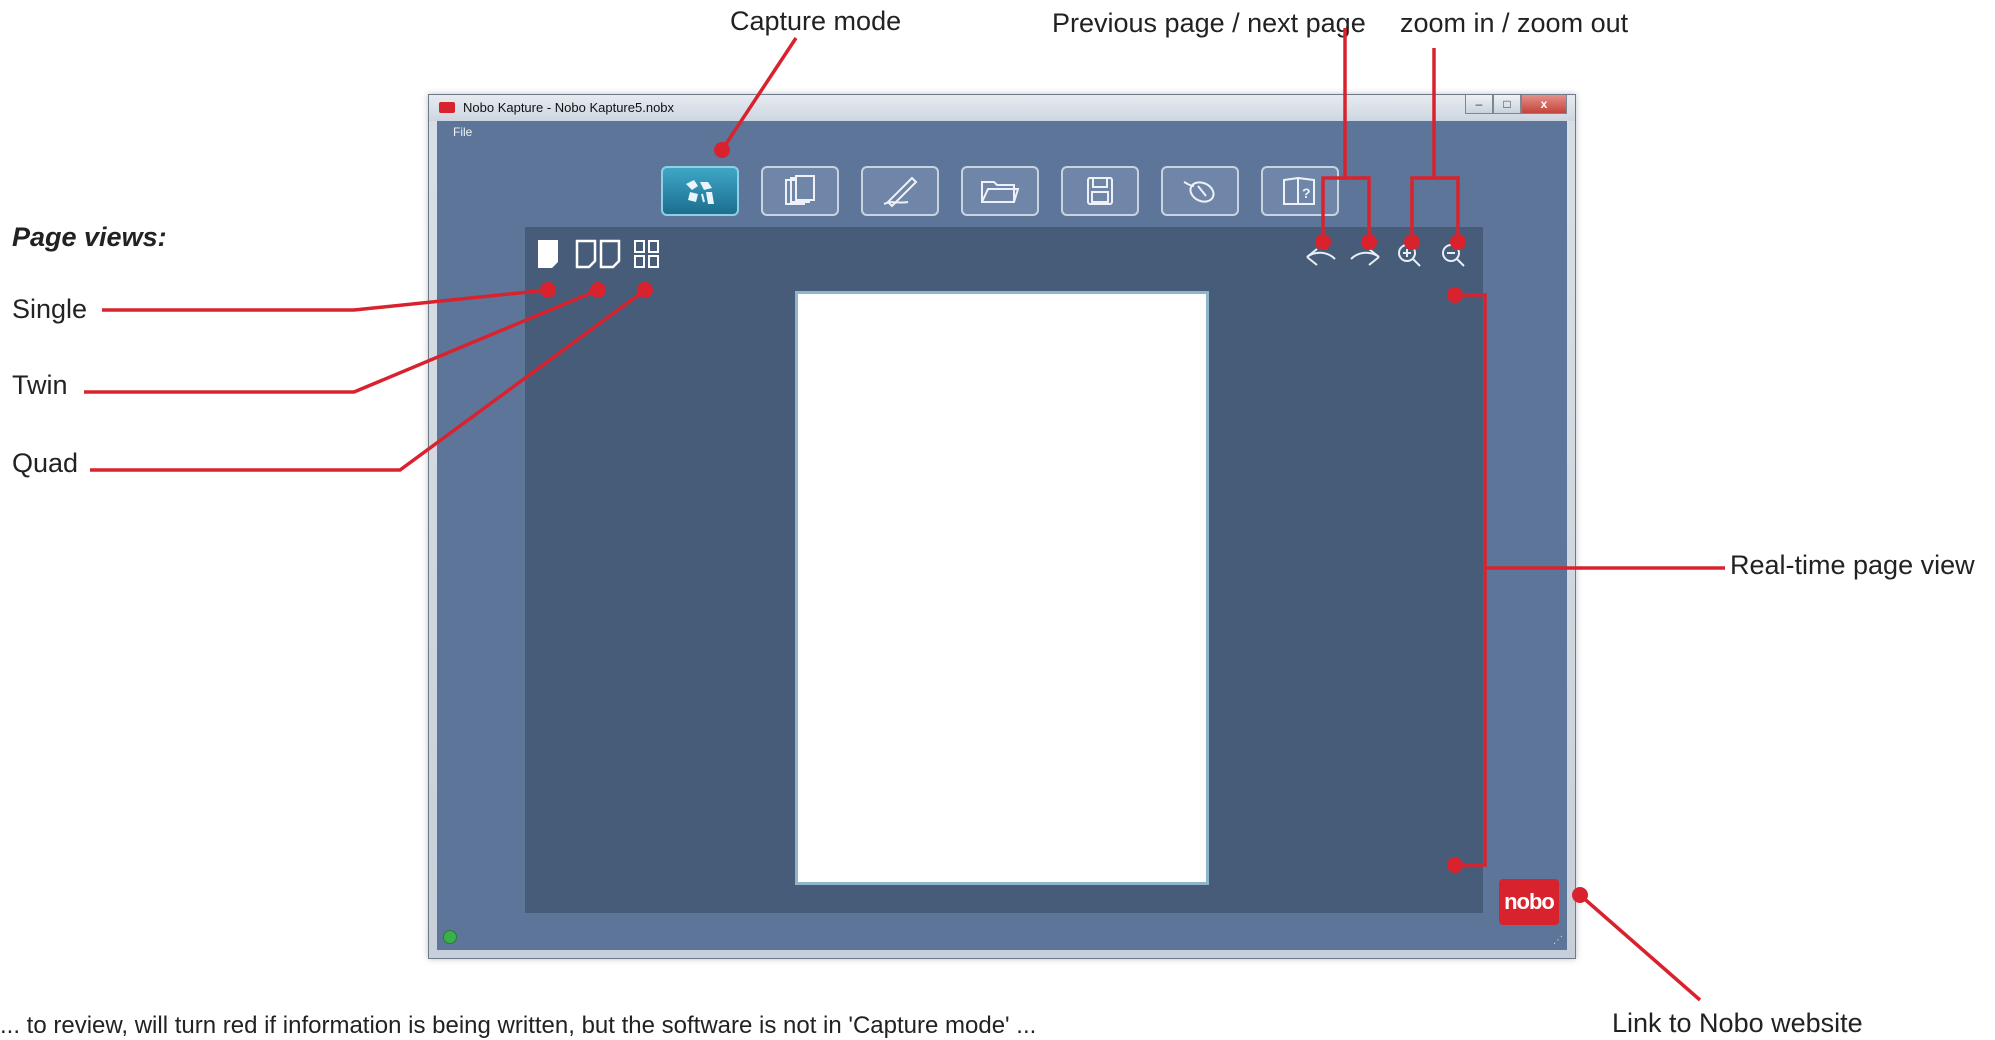 The width and height of the screenshot is (1995, 1040). I want to click on page-views-heading: Page views:, so click(89, 237).